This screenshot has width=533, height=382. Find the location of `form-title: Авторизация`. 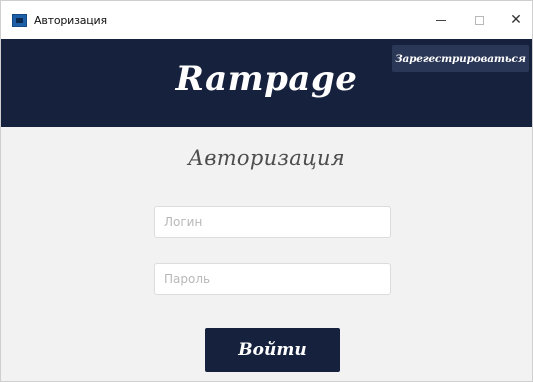

form-title: Авторизация is located at coordinates (266, 158).